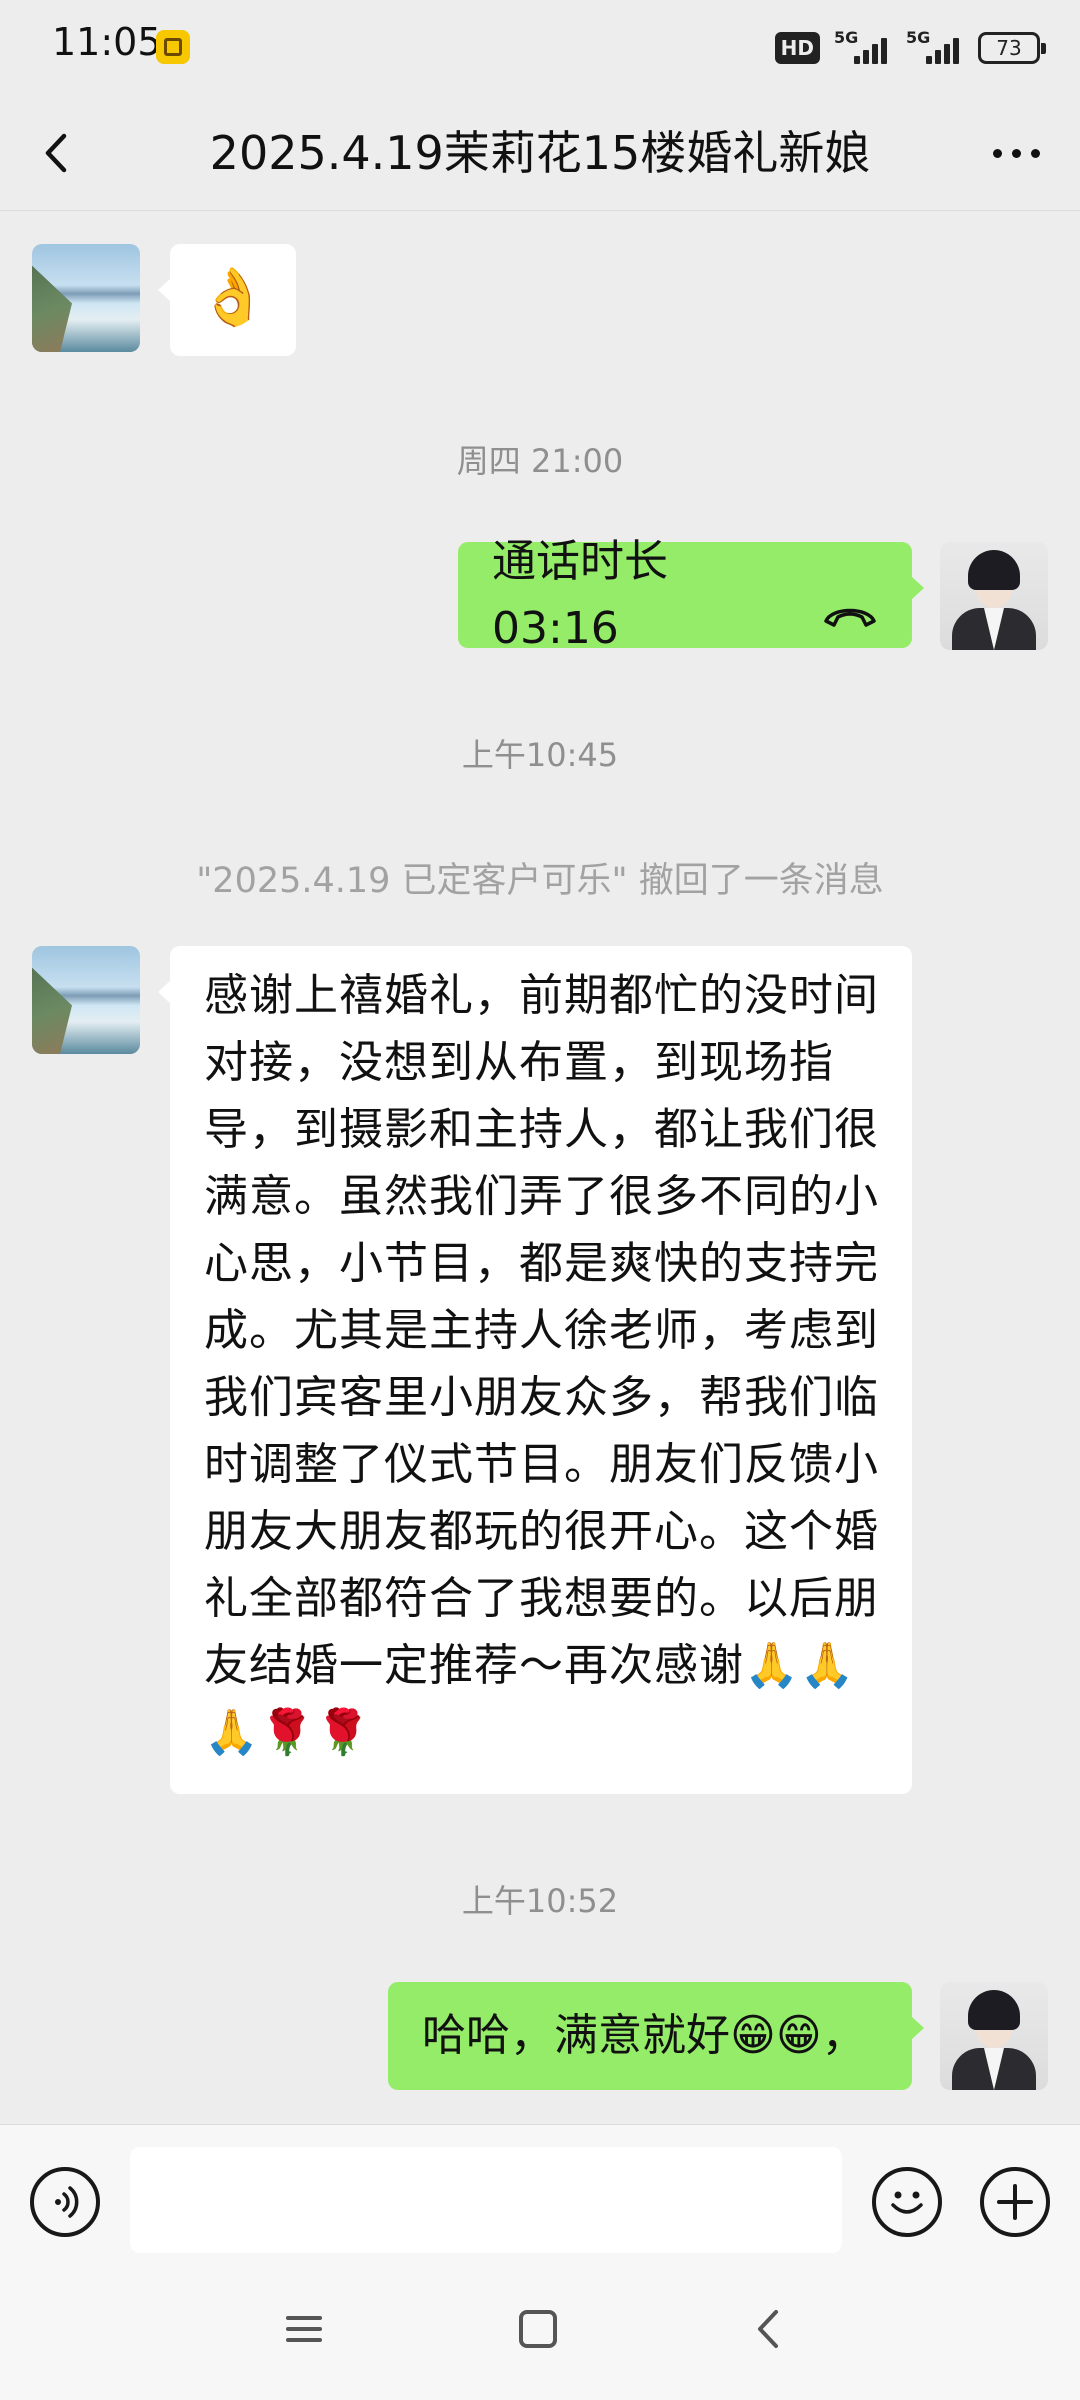 Image resolution: width=1080 pixels, height=2400 pixels. I want to click on message-bubble: 哈哈，满意就好😁😁，, so click(656, 2036).